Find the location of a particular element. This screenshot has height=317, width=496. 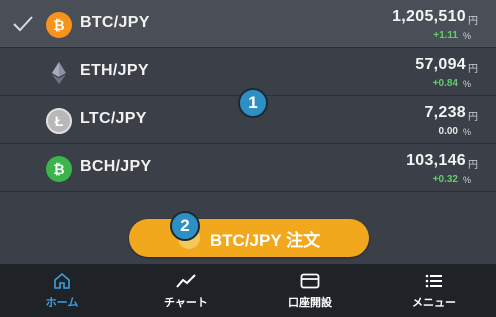

nav-label-menu: メニュー is located at coordinates (434, 302).